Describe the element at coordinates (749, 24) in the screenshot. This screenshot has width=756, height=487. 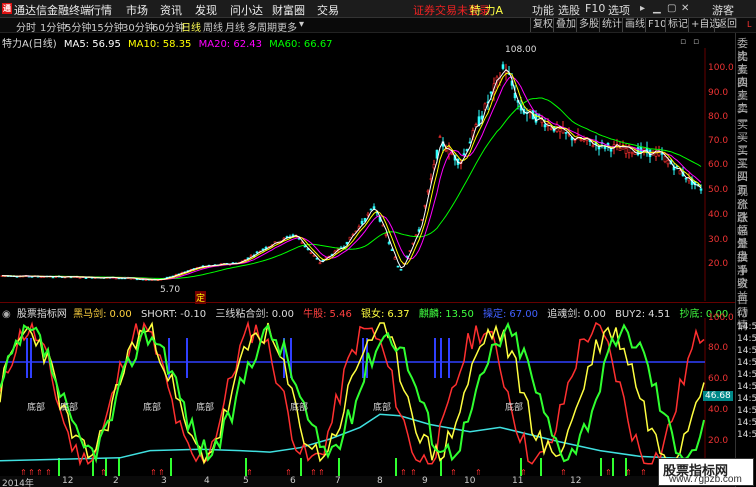
I see `quote-panel-flag-icon: L` at that location.